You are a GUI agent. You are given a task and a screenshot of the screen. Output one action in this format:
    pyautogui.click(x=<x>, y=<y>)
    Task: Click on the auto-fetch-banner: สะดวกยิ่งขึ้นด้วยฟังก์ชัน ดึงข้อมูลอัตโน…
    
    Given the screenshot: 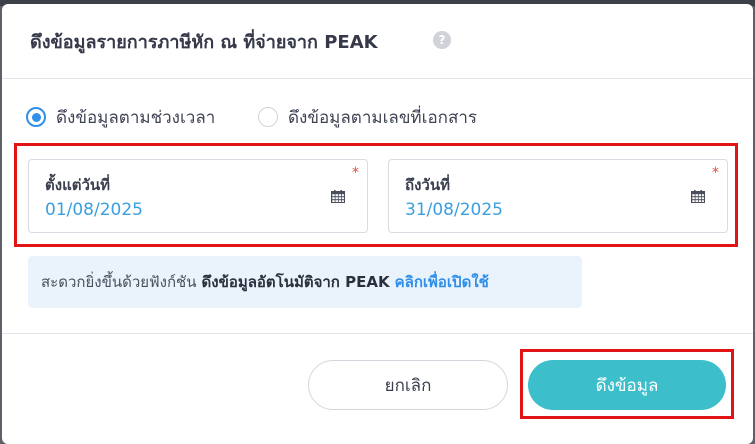 What is the action you would take?
    pyautogui.click(x=305, y=282)
    